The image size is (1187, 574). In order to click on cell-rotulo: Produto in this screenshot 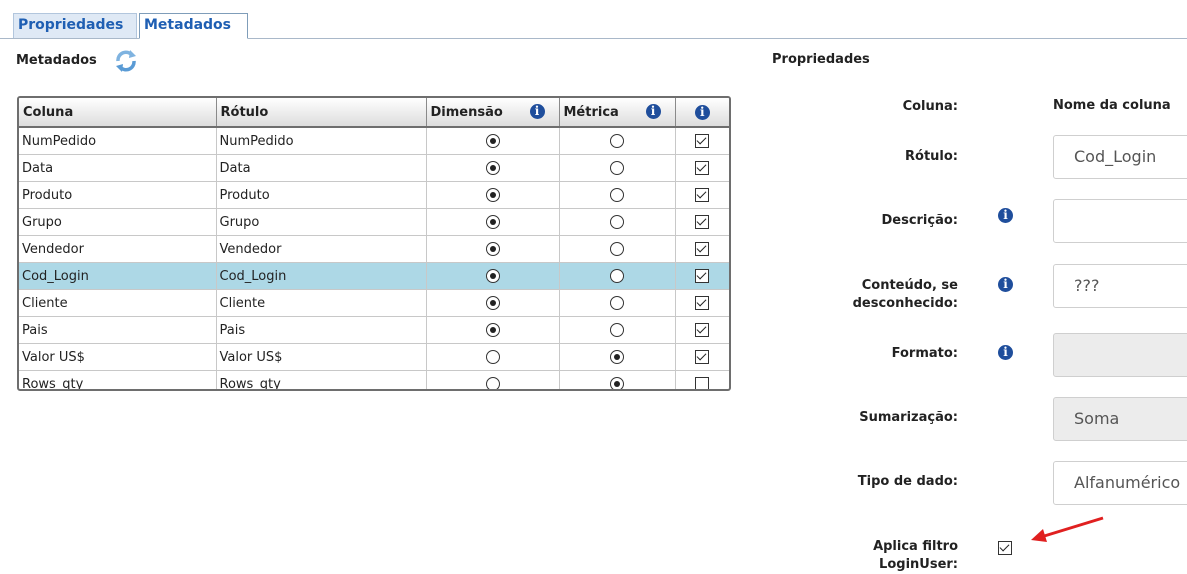, I will do `click(321, 195)`.